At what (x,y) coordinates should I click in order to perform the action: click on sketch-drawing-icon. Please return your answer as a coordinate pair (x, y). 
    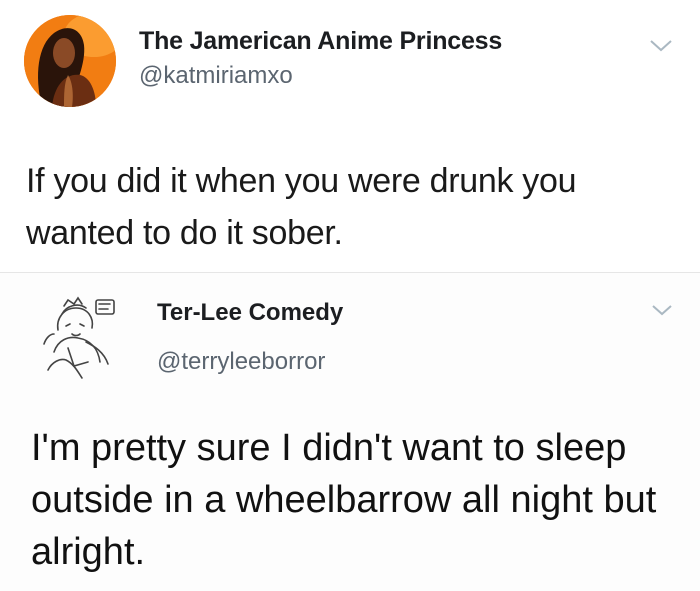
    Looking at the image, I should click on (78, 338).